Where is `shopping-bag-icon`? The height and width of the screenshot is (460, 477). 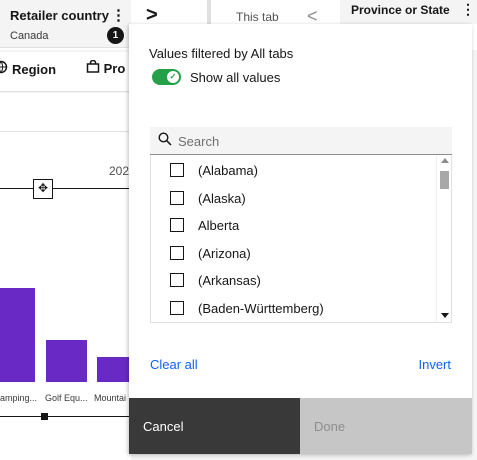 shopping-bag-icon is located at coordinates (93, 66).